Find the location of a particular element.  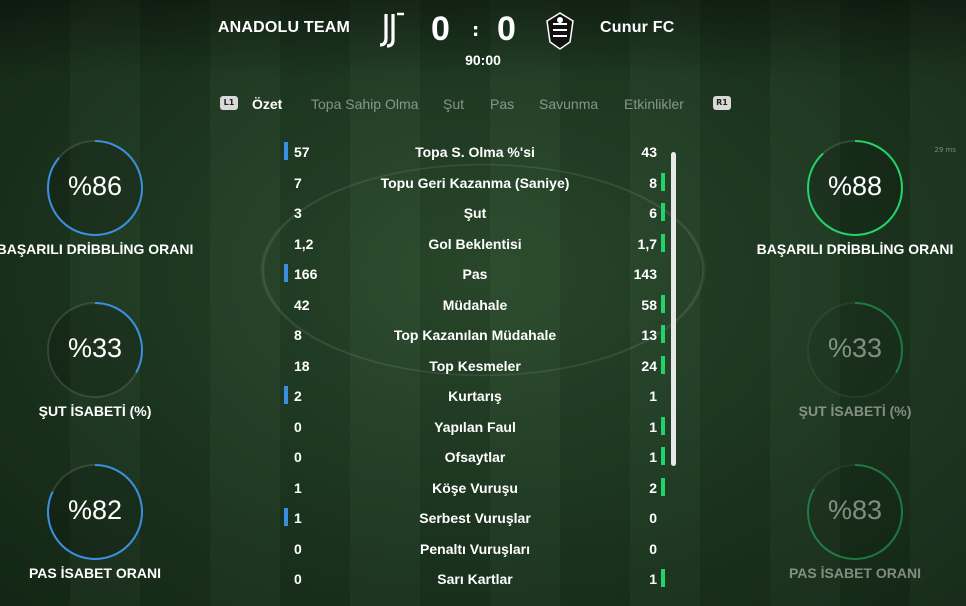

stat-home-value: 1,2 is located at coordinates (304, 243).